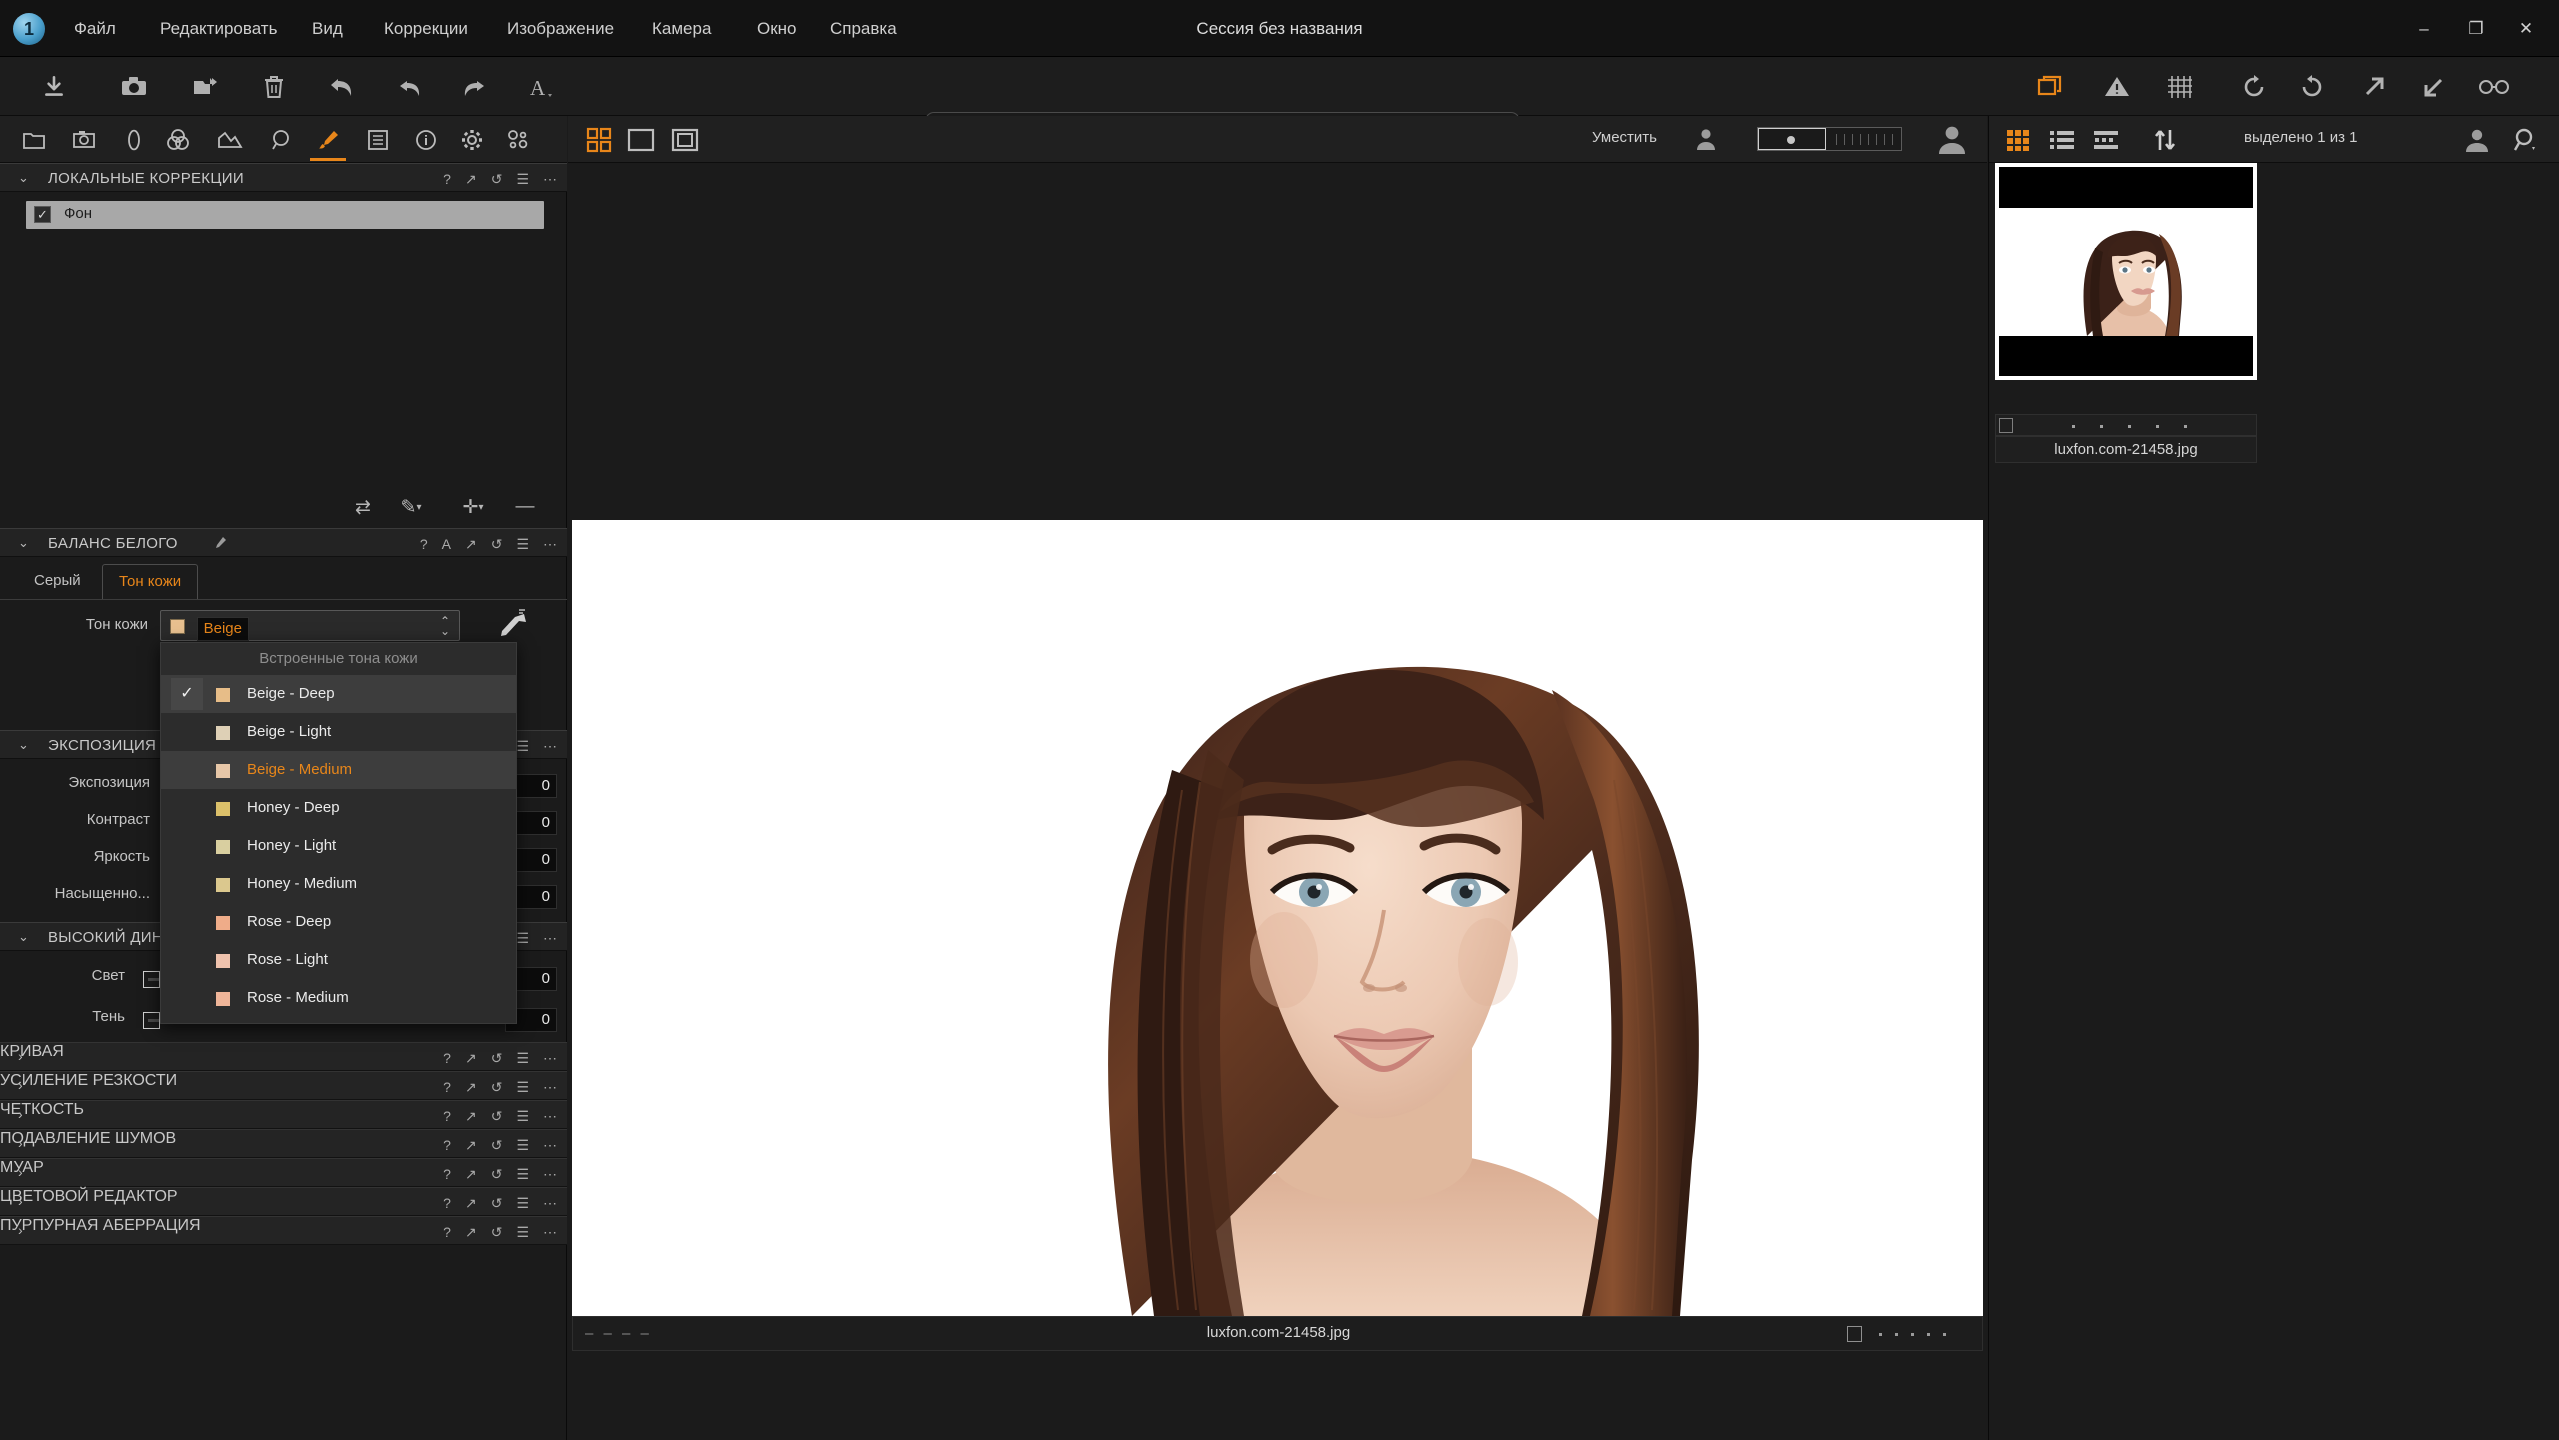  What do you see at coordinates (2117, 87) in the screenshot?
I see `warning-icon` at bounding box center [2117, 87].